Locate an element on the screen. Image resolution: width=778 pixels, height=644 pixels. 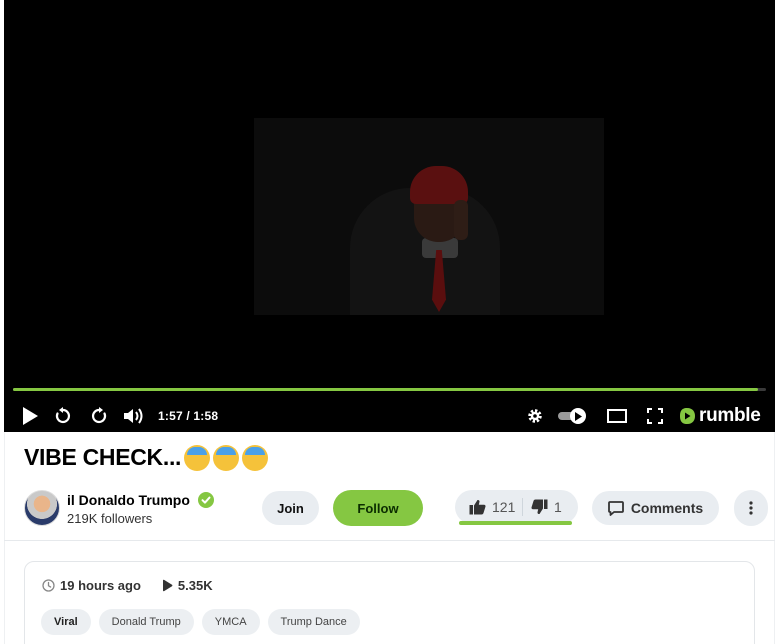
thumbs-down-icon is located at coordinates (539, 507).